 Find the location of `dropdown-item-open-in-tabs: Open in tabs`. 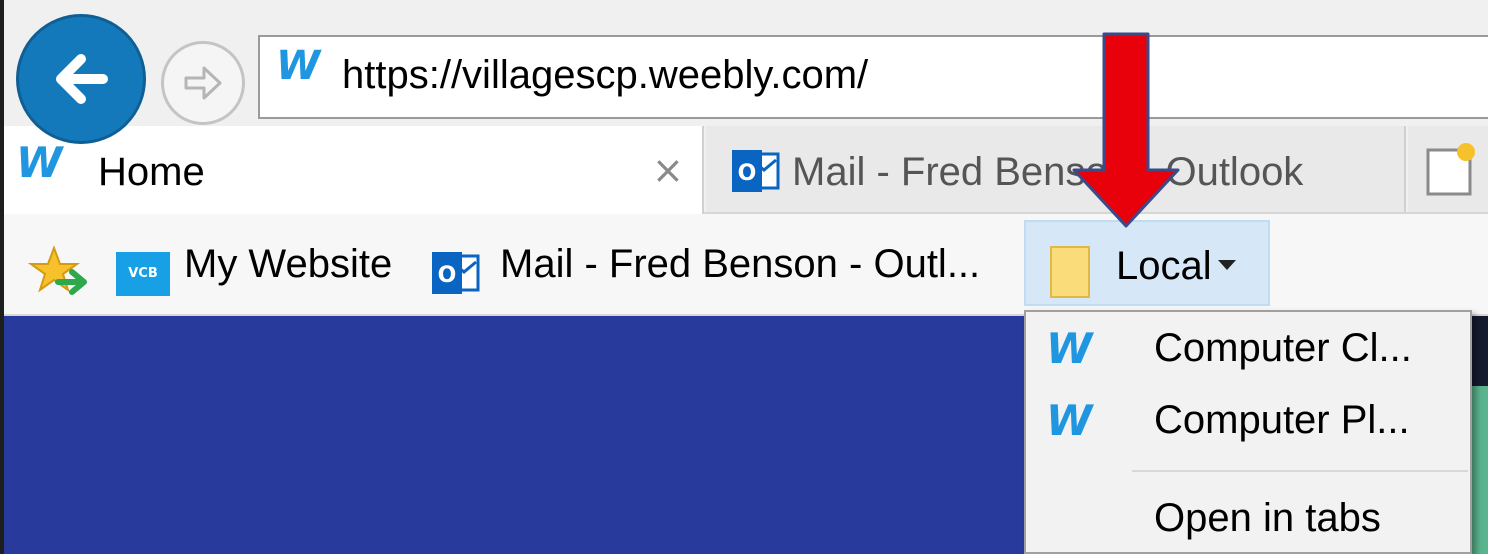

dropdown-item-open-in-tabs: Open in tabs is located at coordinates (1248, 518).